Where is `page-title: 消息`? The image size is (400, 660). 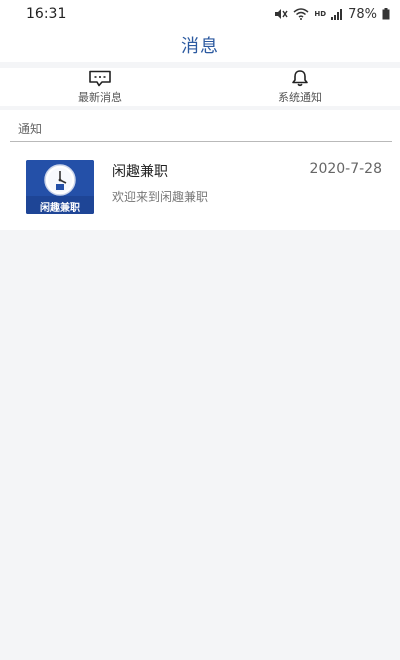
page-title: 消息 is located at coordinates (200, 46).